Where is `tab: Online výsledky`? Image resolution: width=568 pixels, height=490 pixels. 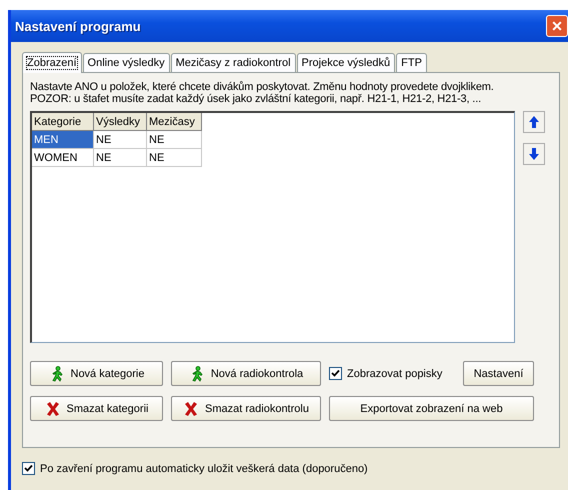 tab: Online výsledky is located at coordinates (126, 62).